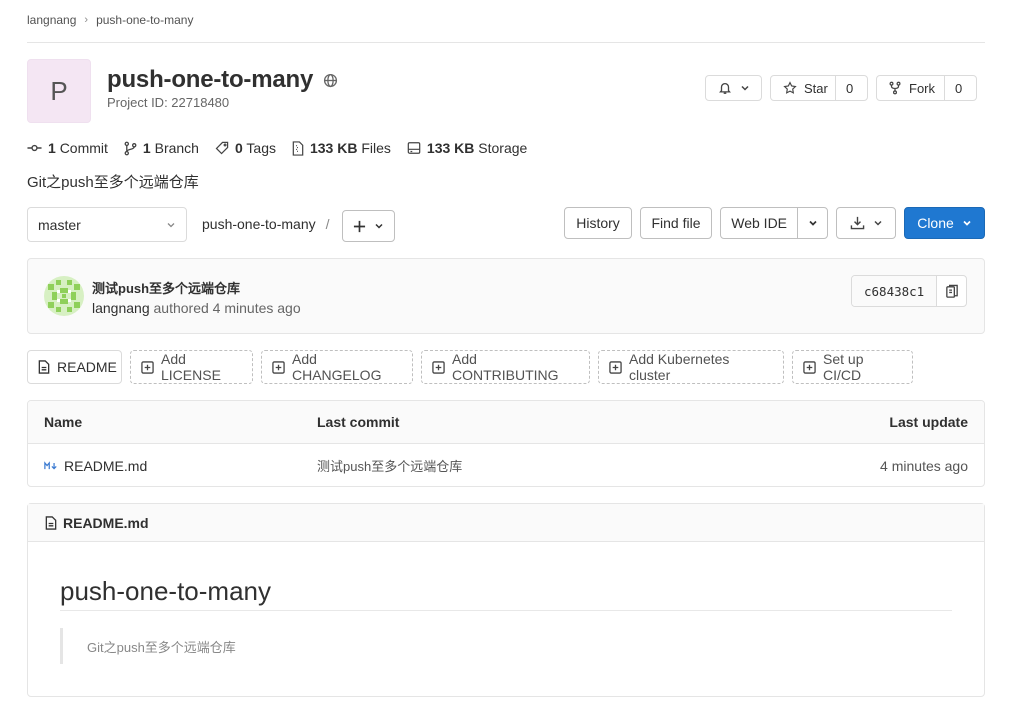 Image resolution: width=1034 pixels, height=721 pixels. I want to click on tags-stat: 0 Tags, so click(245, 148).